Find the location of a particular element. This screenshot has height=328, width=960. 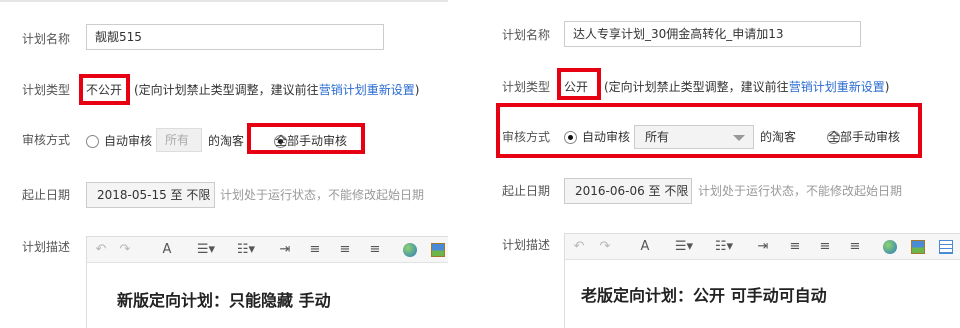

table-icon is located at coordinates (946, 247).